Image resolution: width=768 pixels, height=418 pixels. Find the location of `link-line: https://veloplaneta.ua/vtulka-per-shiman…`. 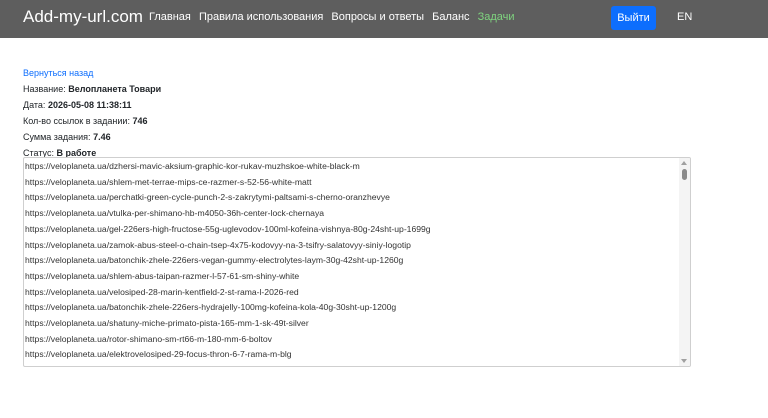

link-line: https://veloplaneta.ua/vtulka-per-shiman… is located at coordinates (175, 213).